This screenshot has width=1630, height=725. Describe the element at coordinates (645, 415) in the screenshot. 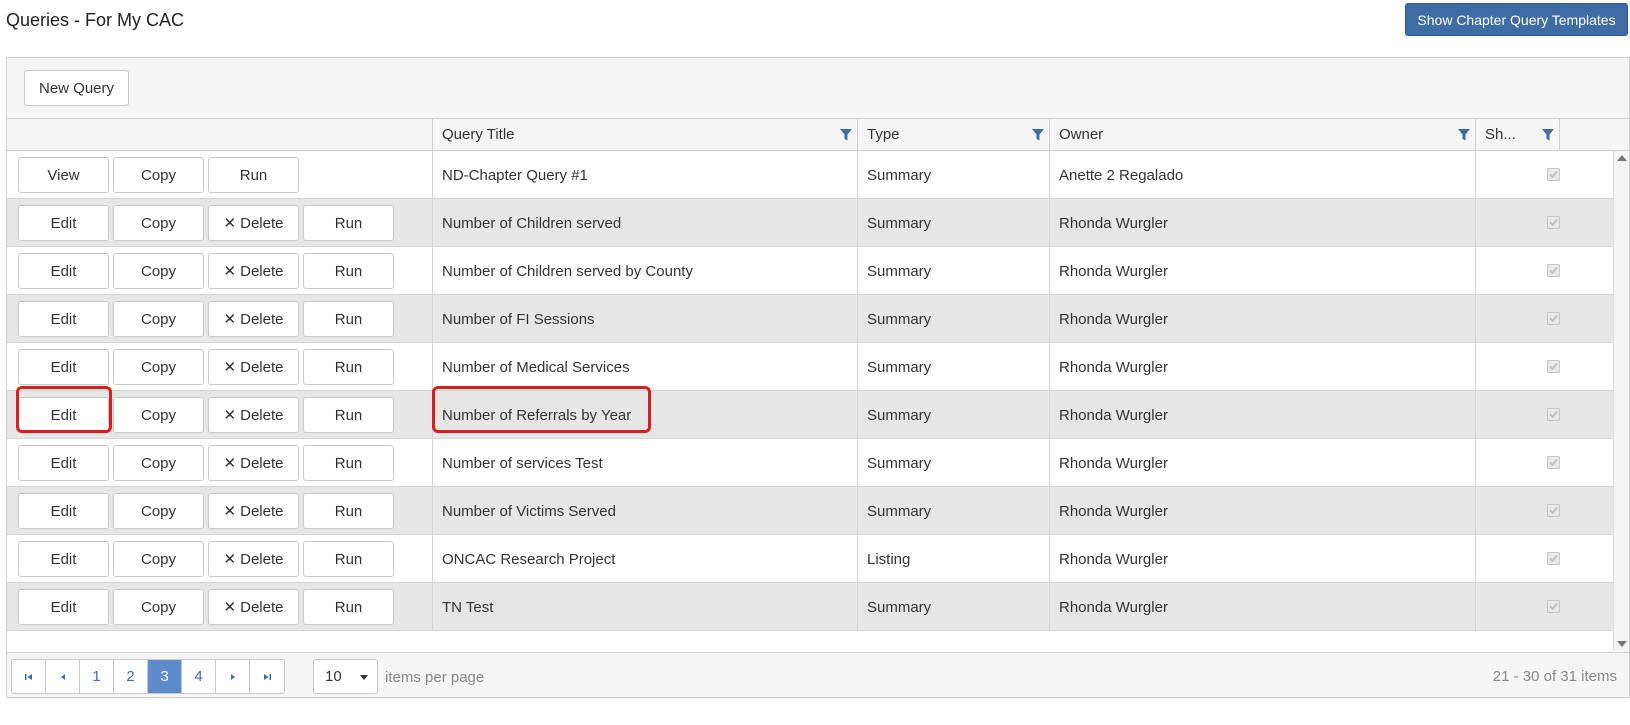

I see `query-title-cell: Number of Referrals by Year` at that location.